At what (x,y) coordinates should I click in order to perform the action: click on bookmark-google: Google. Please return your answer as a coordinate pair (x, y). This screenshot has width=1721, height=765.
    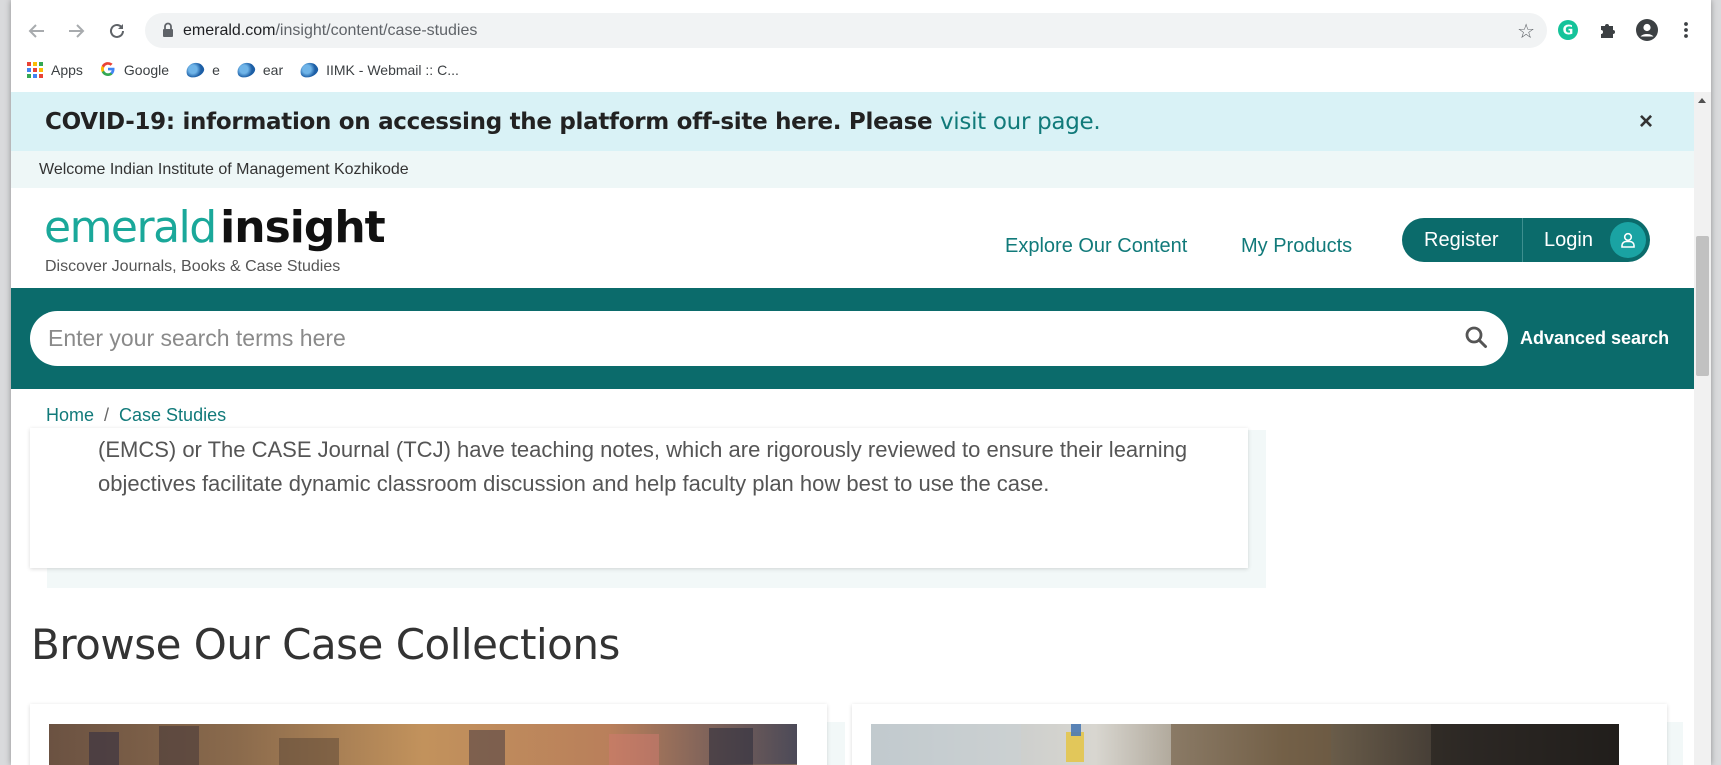
    Looking at the image, I should click on (134, 70).